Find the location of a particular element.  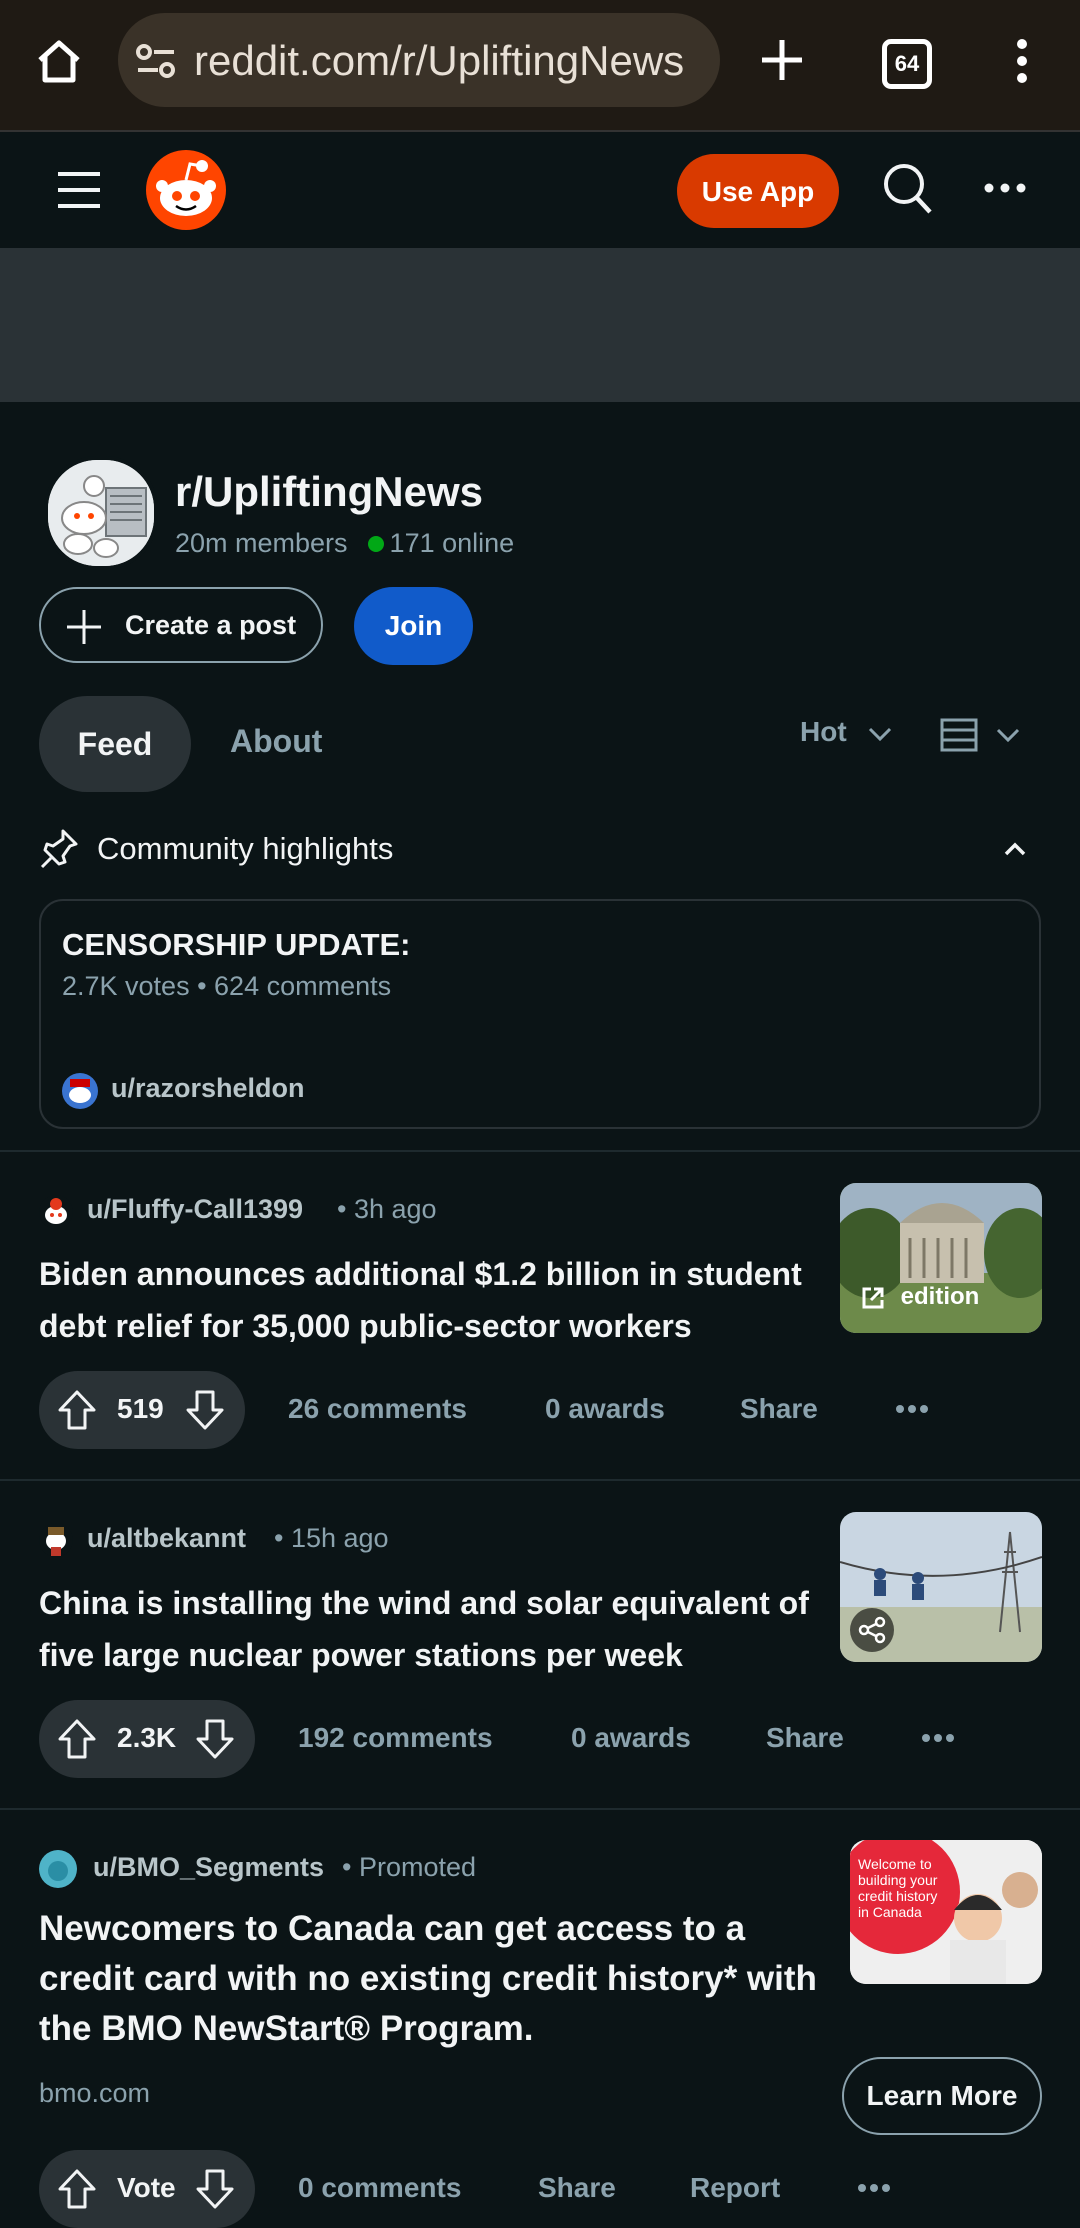

community-stats: 20m members 171 online is located at coordinates (344, 543).